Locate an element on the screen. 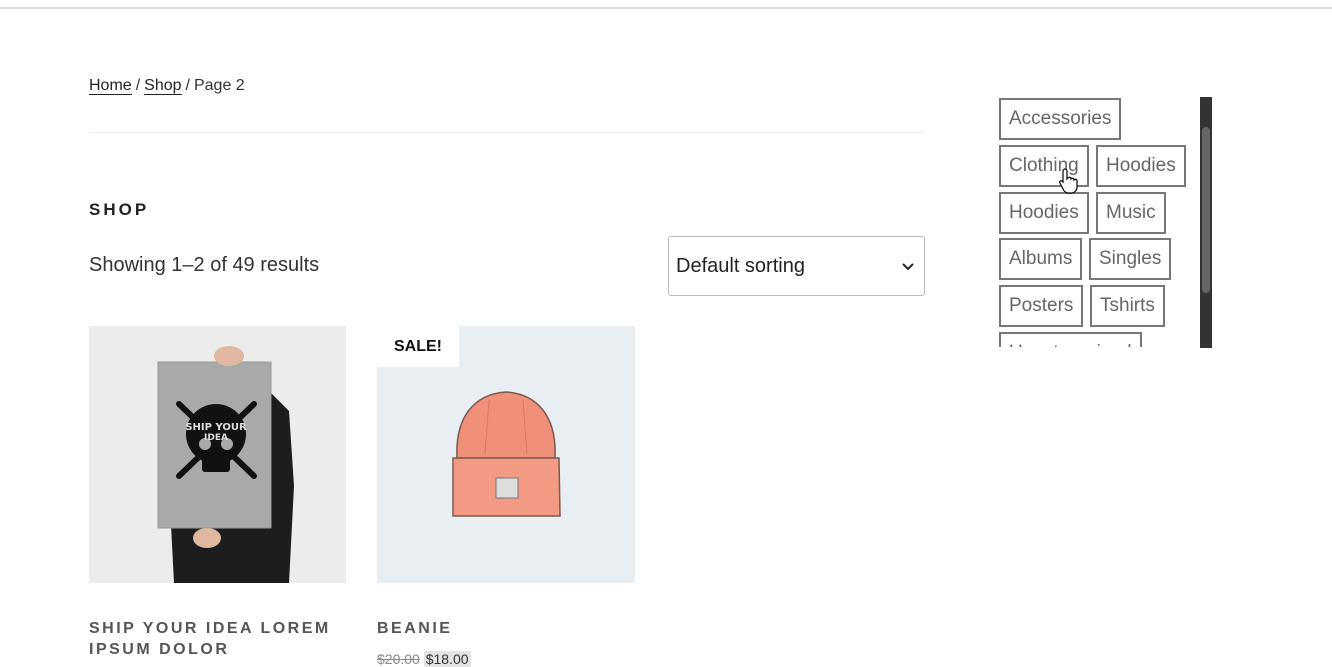 This screenshot has width=1332, height=667. poster-image-icon: SHIP YOUR IDEA is located at coordinates (217, 454).